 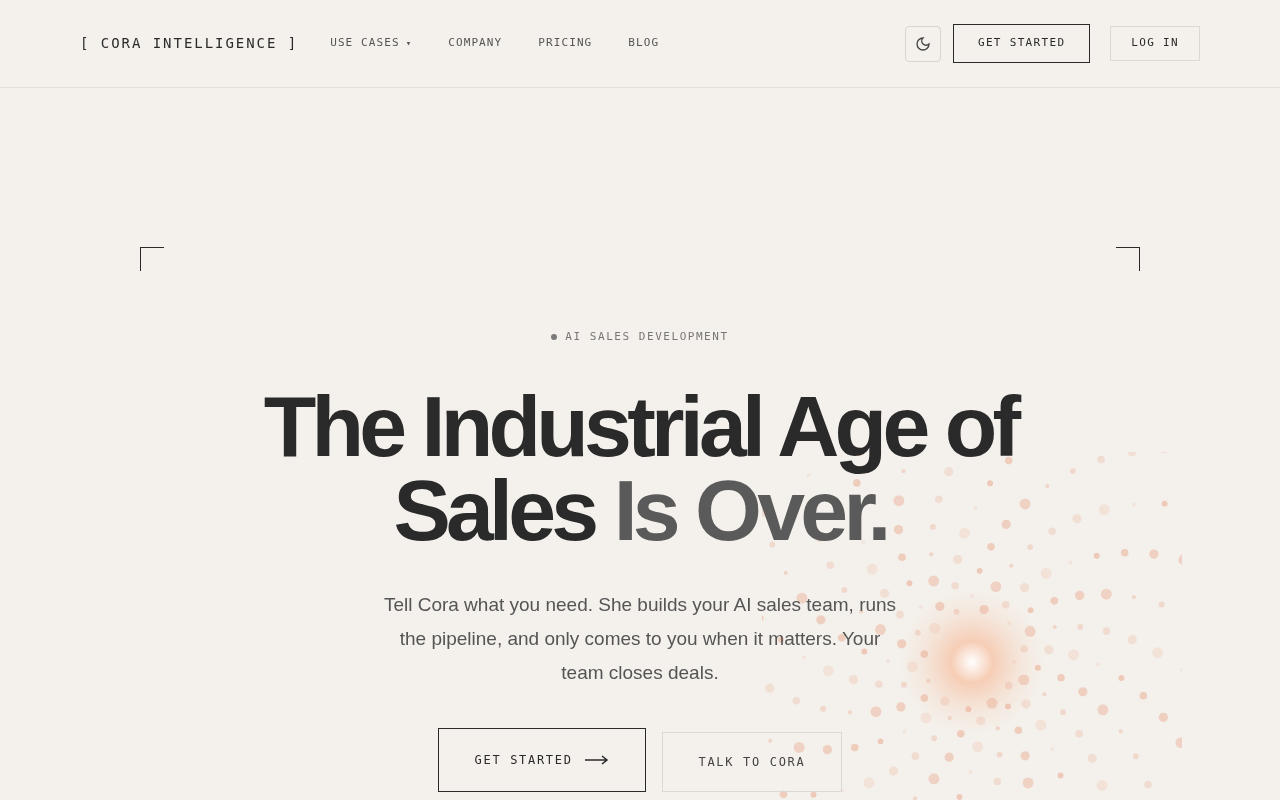 What do you see at coordinates (752, 761) in the screenshot?
I see `talk-to-cora-button: TALK TO CORA` at bounding box center [752, 761].